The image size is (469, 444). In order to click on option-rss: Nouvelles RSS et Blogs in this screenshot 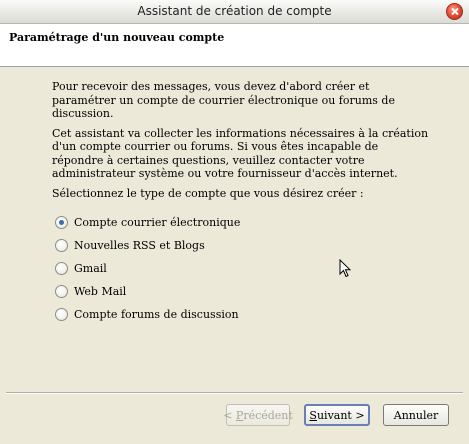, I will do `click(147, 245)`.